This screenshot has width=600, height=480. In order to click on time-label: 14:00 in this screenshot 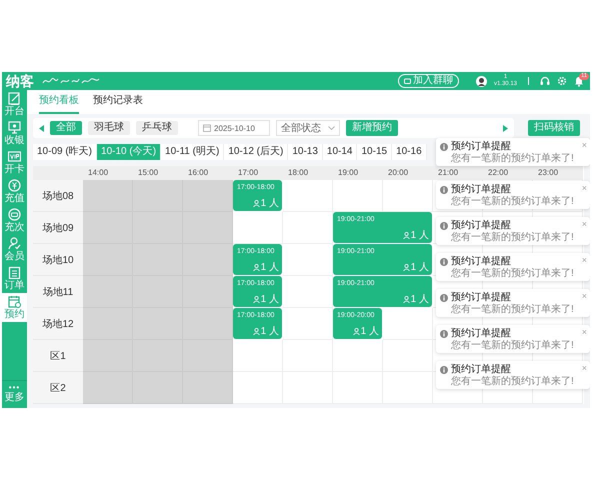, I will do `click(98, 173)`.